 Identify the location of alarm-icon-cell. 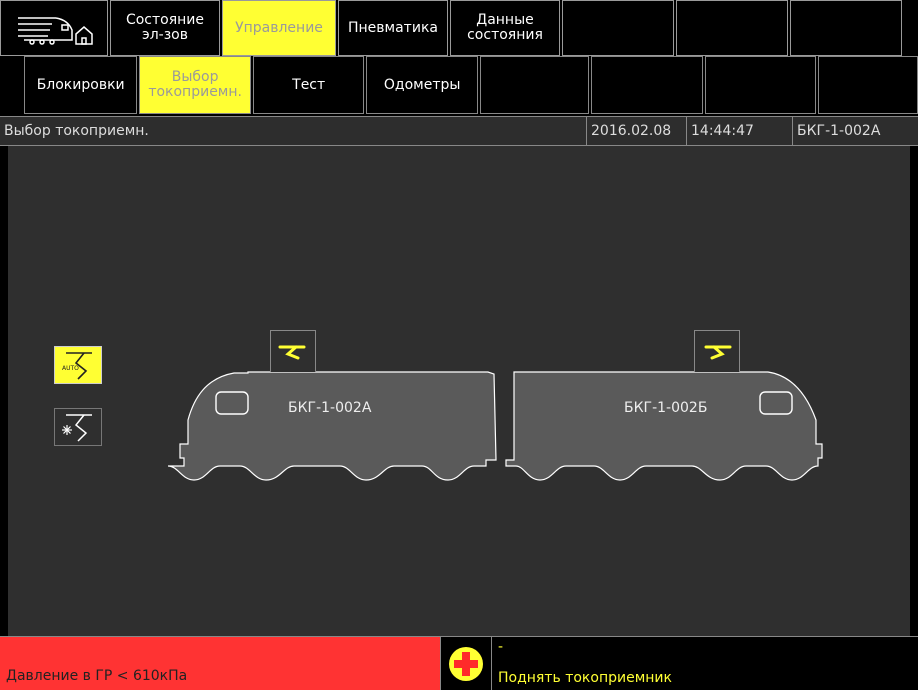
(466, 663).